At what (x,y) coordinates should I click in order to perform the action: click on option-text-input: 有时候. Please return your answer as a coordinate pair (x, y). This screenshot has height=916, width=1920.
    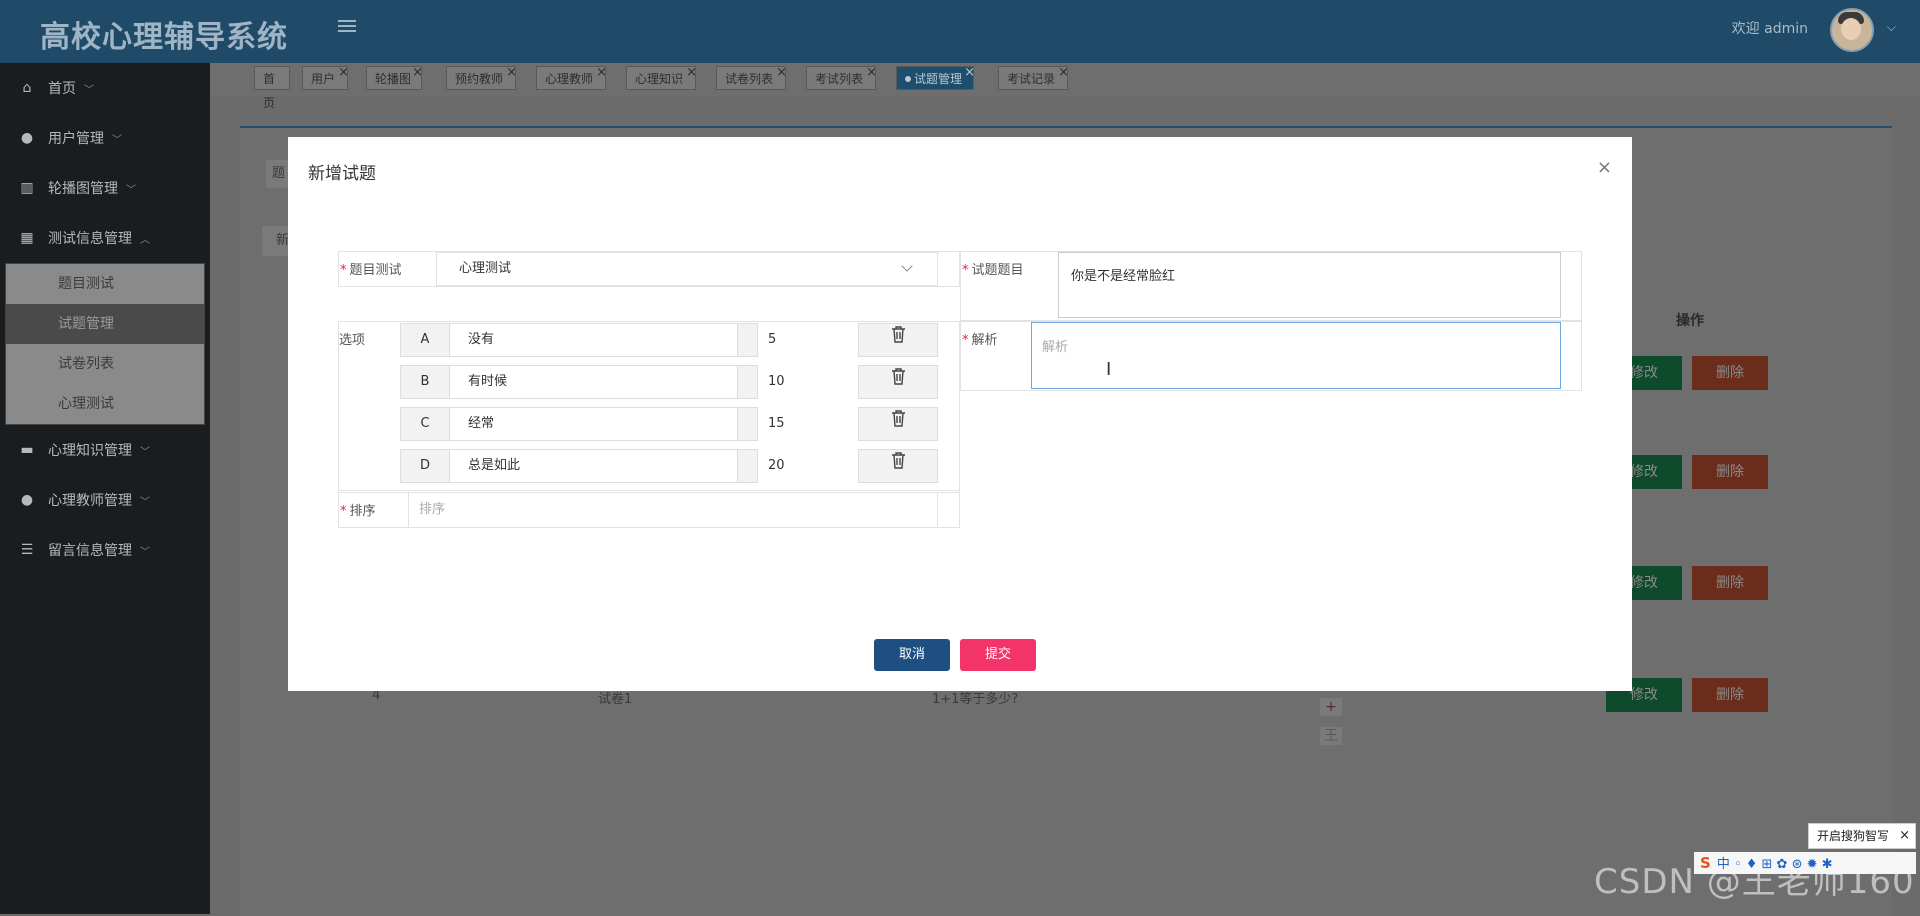
    Looking at the image, I should click on (594, 382).